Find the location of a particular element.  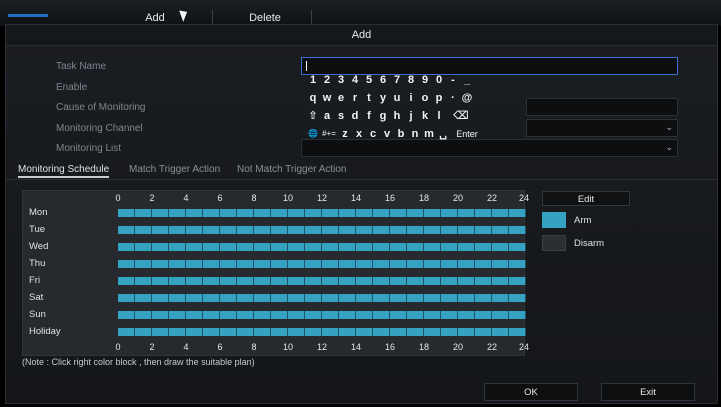

key: i is located at coordinates (411, 98).